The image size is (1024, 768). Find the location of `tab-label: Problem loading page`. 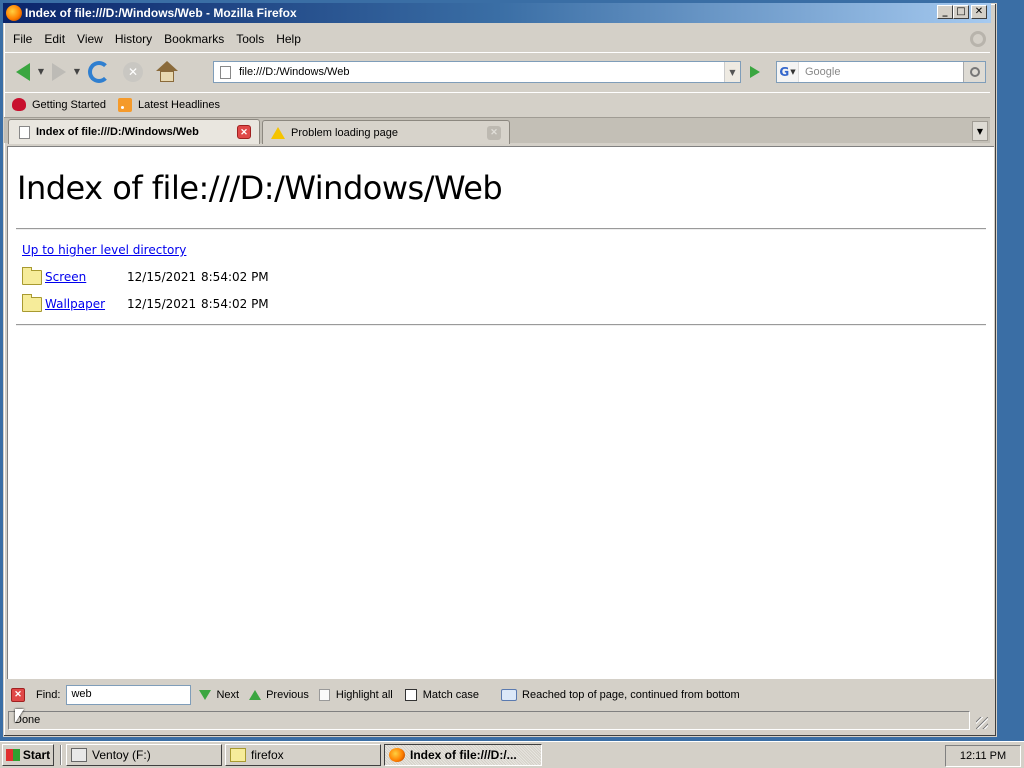

tab-label: Problem loading page is located at coordinates (345, 132).